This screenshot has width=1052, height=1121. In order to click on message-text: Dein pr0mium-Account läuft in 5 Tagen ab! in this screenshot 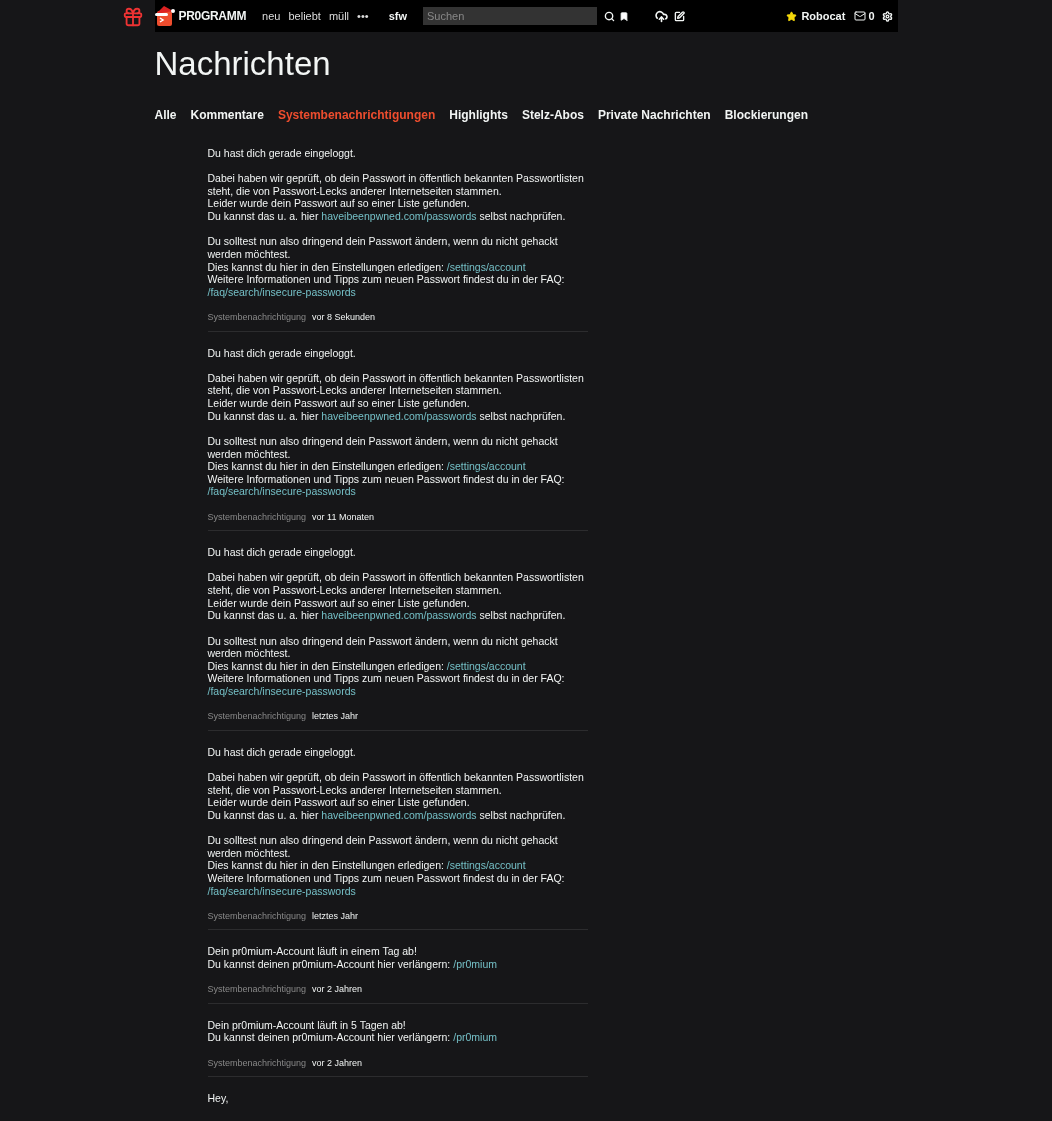, I will do `click(307, 1025)`.